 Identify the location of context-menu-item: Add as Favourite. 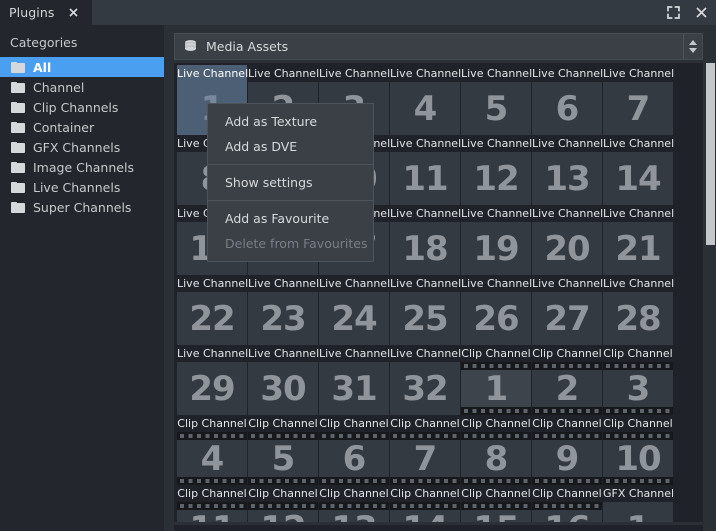
(290, 218).